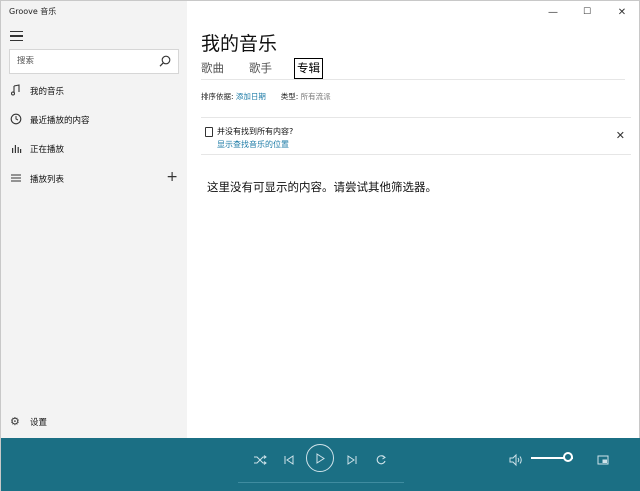 The width and height of the screenshot is (640, 491). I want to click on music-note-icon, so click(15, 90).